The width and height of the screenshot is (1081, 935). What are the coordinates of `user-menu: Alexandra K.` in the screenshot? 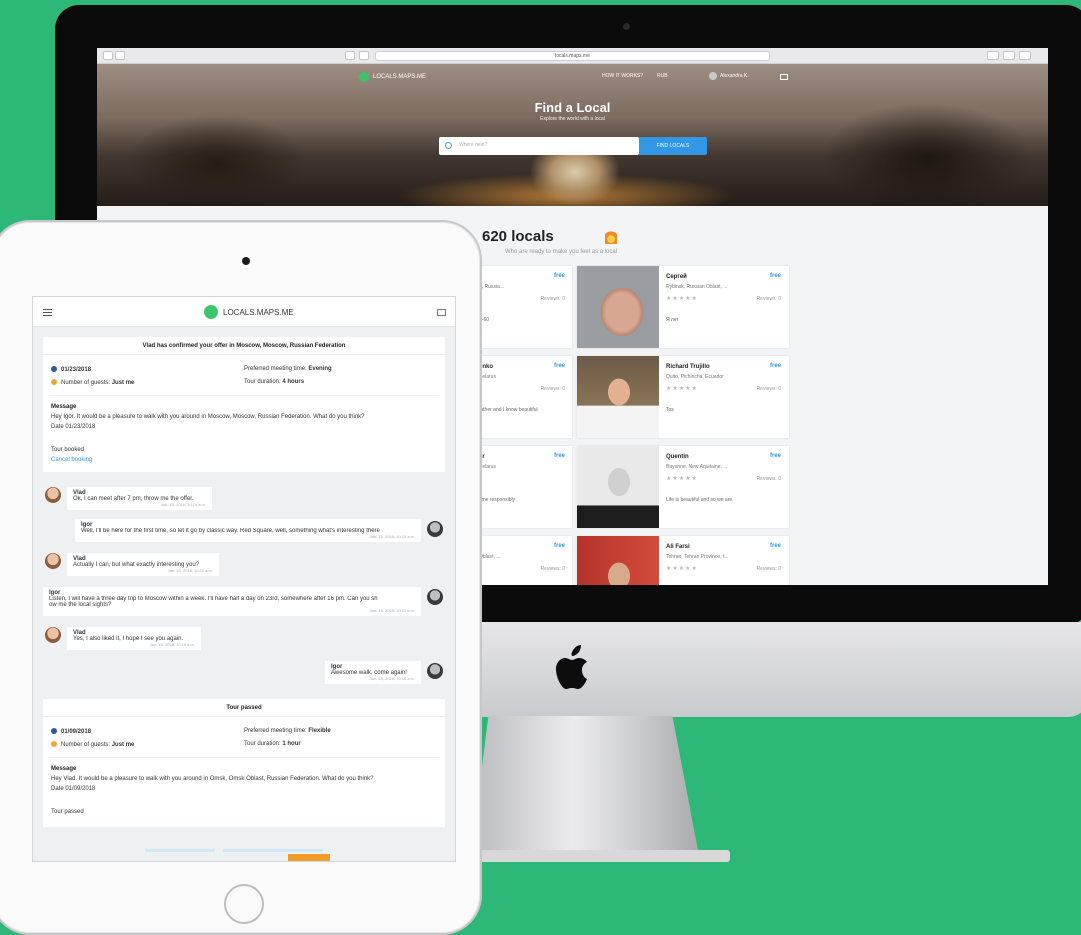 It's located at (729, 76).